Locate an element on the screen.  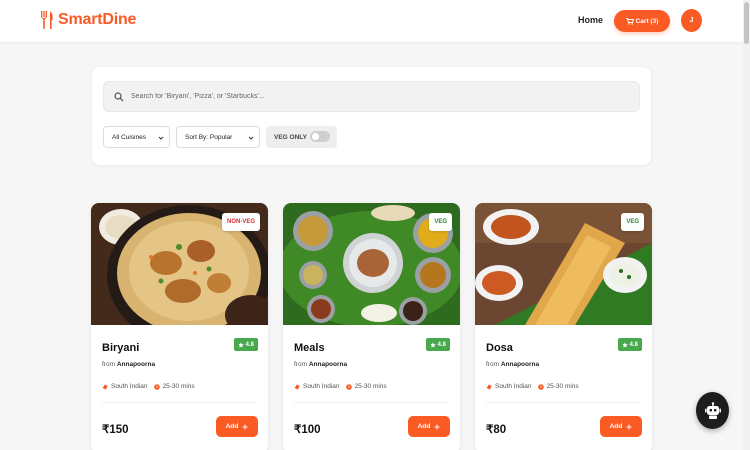
cart-button: Cart (3) is located at coordinates (642, 21).